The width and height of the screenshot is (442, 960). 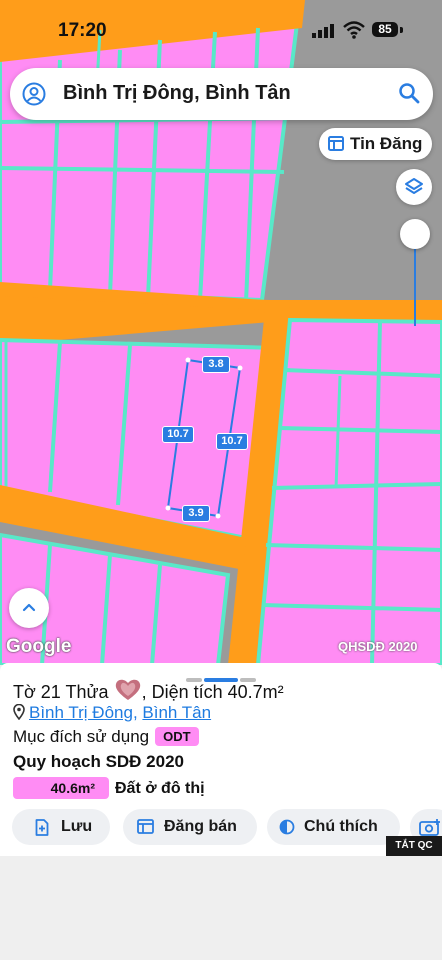 What do you see at coordinates (34, 94) in the screenshot?
I see `user-icon` at bounding box center [34, 94].